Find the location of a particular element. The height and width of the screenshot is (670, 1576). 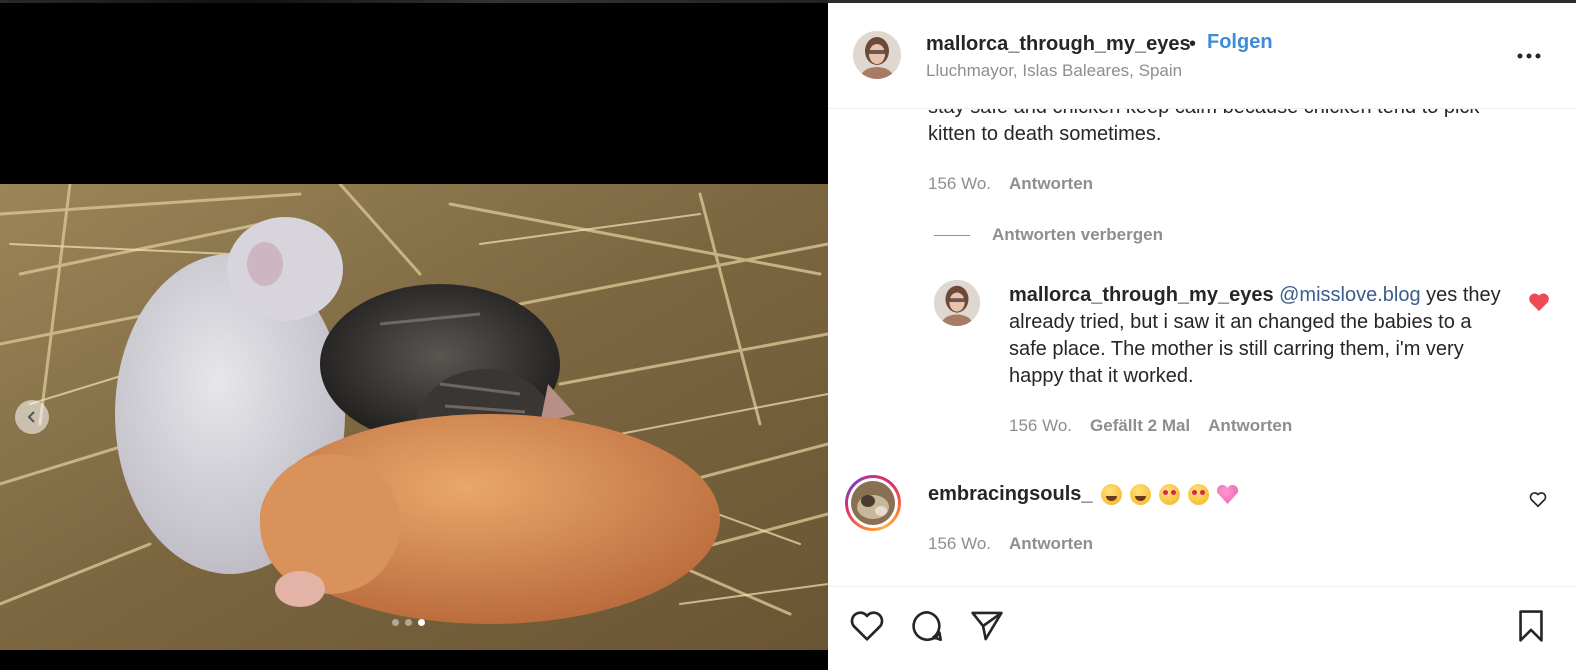

share-icon is located at coordinates (987, 626).